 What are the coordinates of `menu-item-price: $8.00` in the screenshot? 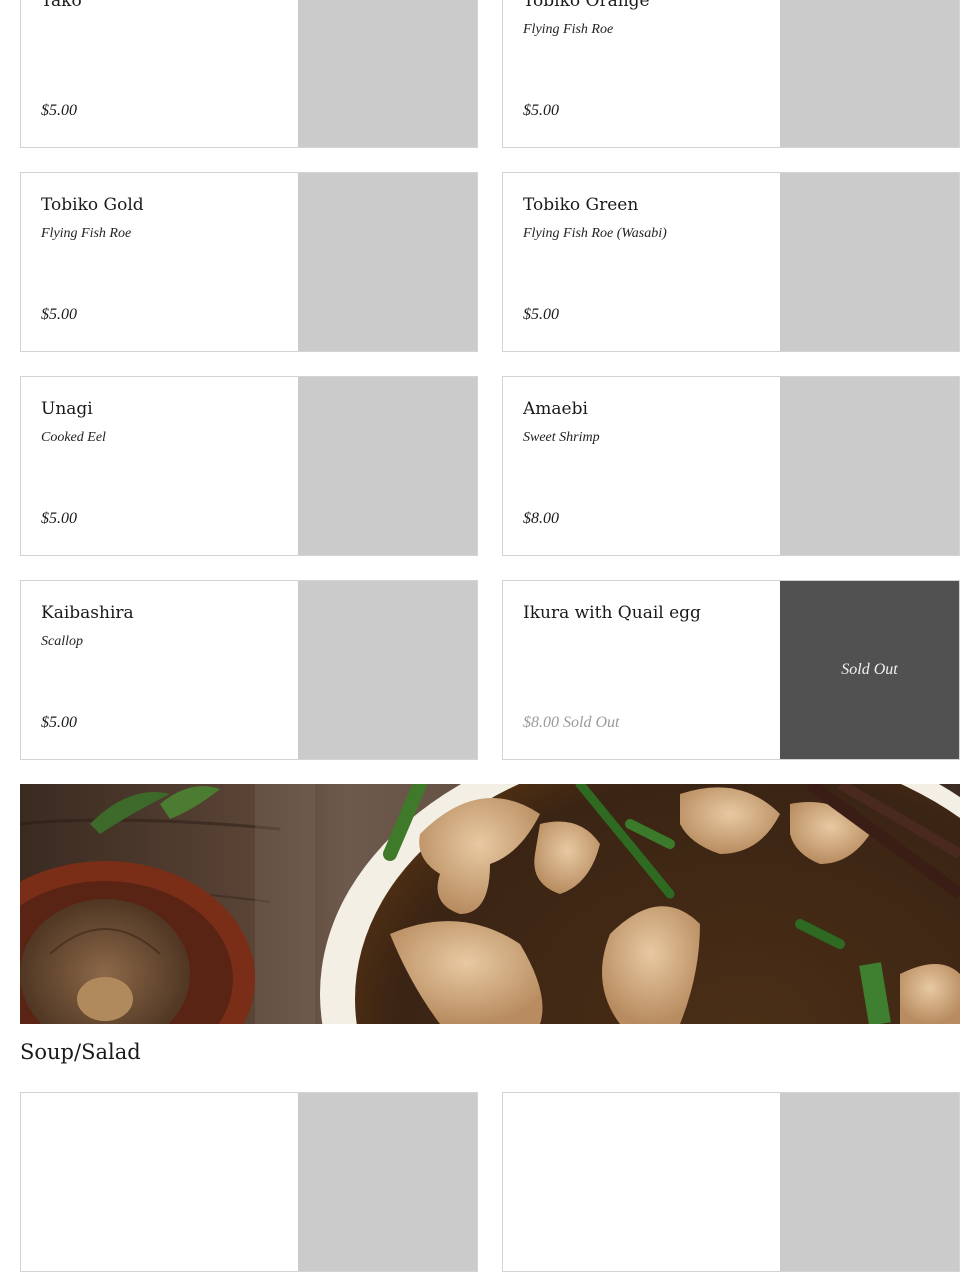 It's located at (541, 518).